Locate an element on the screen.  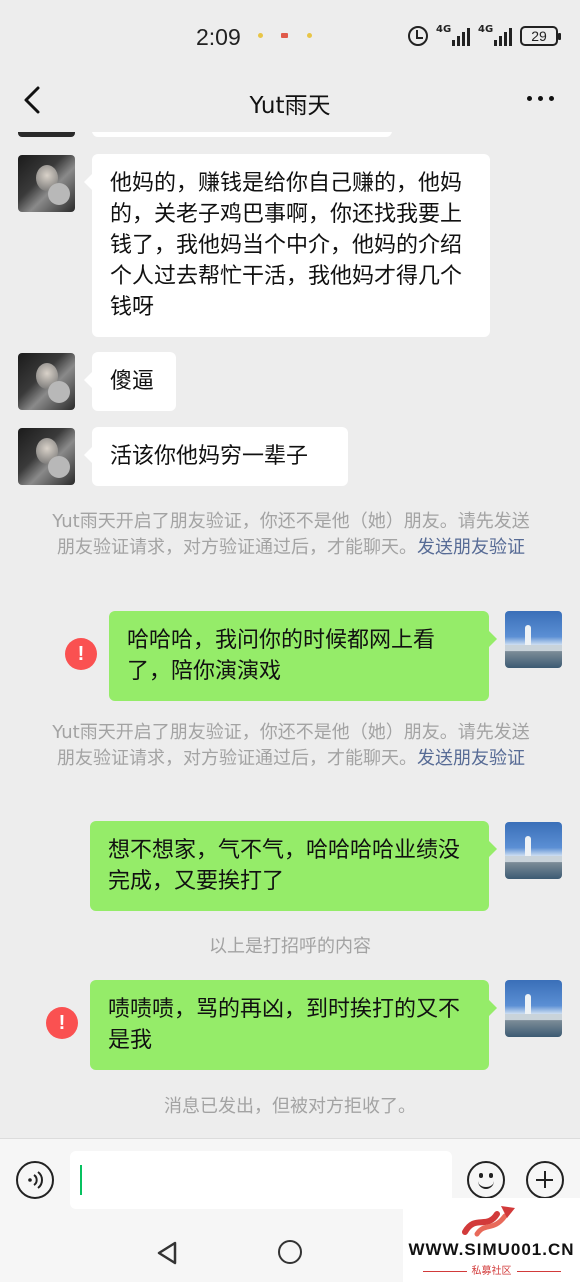
message-bubble-partial is located at coordinates (242, 134).